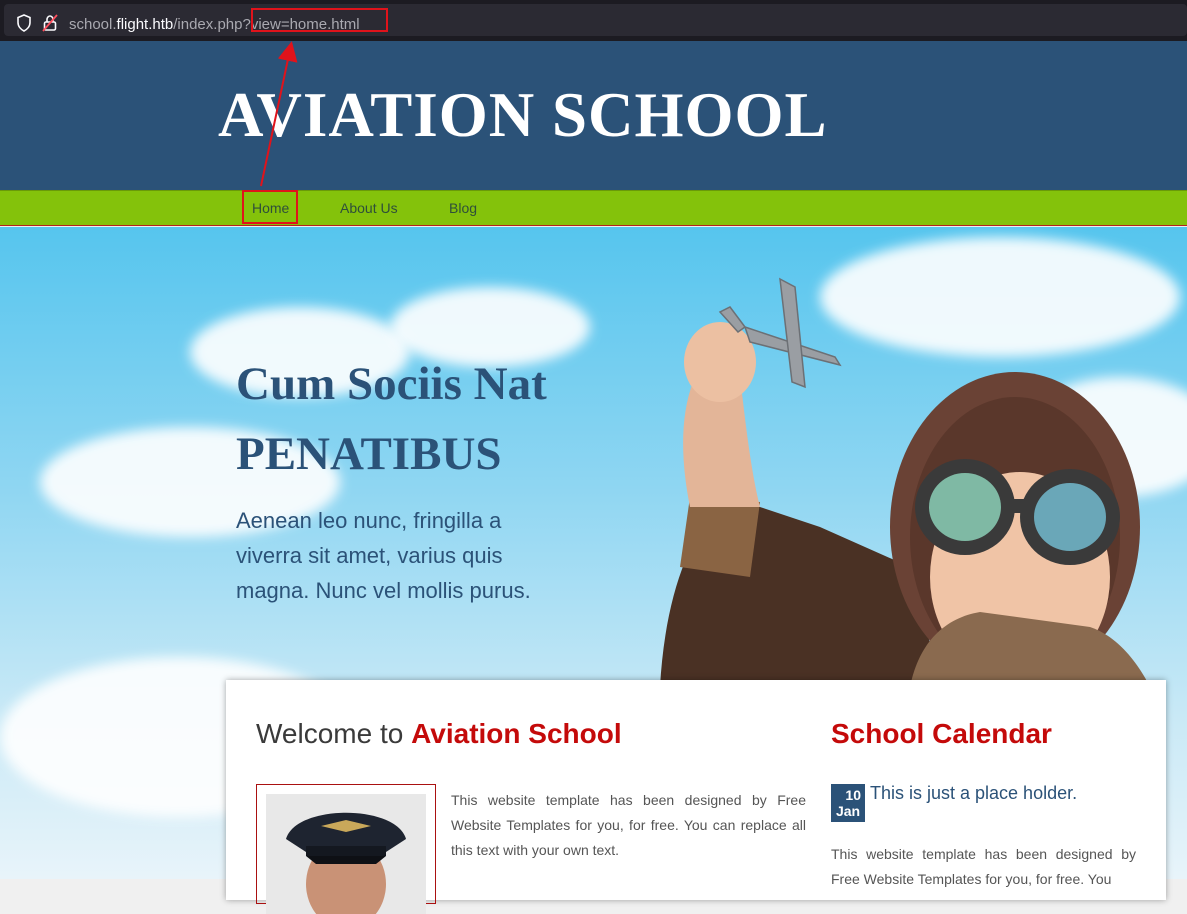 This screenshot has height=914, width=1187. Describe the element at coordinates (391, 419) in the screenshot. I see `hero-title: Cum Sociis Nat PENATIBUS` at that location.